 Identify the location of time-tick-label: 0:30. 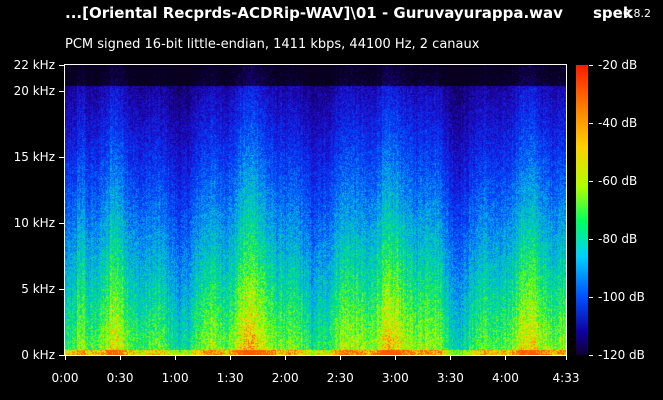
(120, 378).